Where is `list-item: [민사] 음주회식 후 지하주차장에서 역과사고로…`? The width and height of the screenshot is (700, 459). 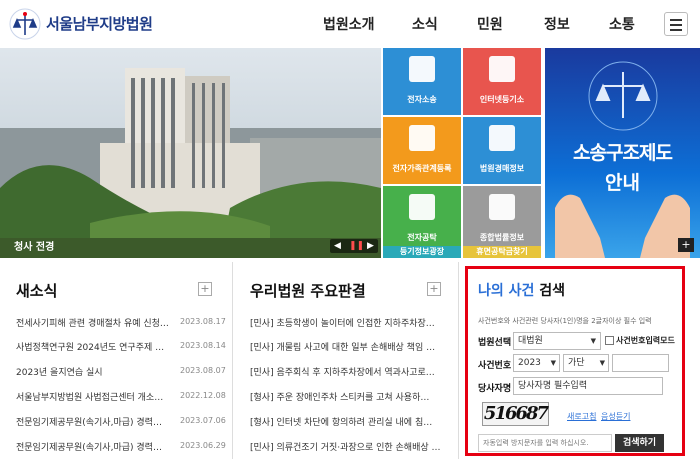 list-item: [민사] 음주회식 후 지하주차장에서 역과사고로… is located at coordinates (342, 371).